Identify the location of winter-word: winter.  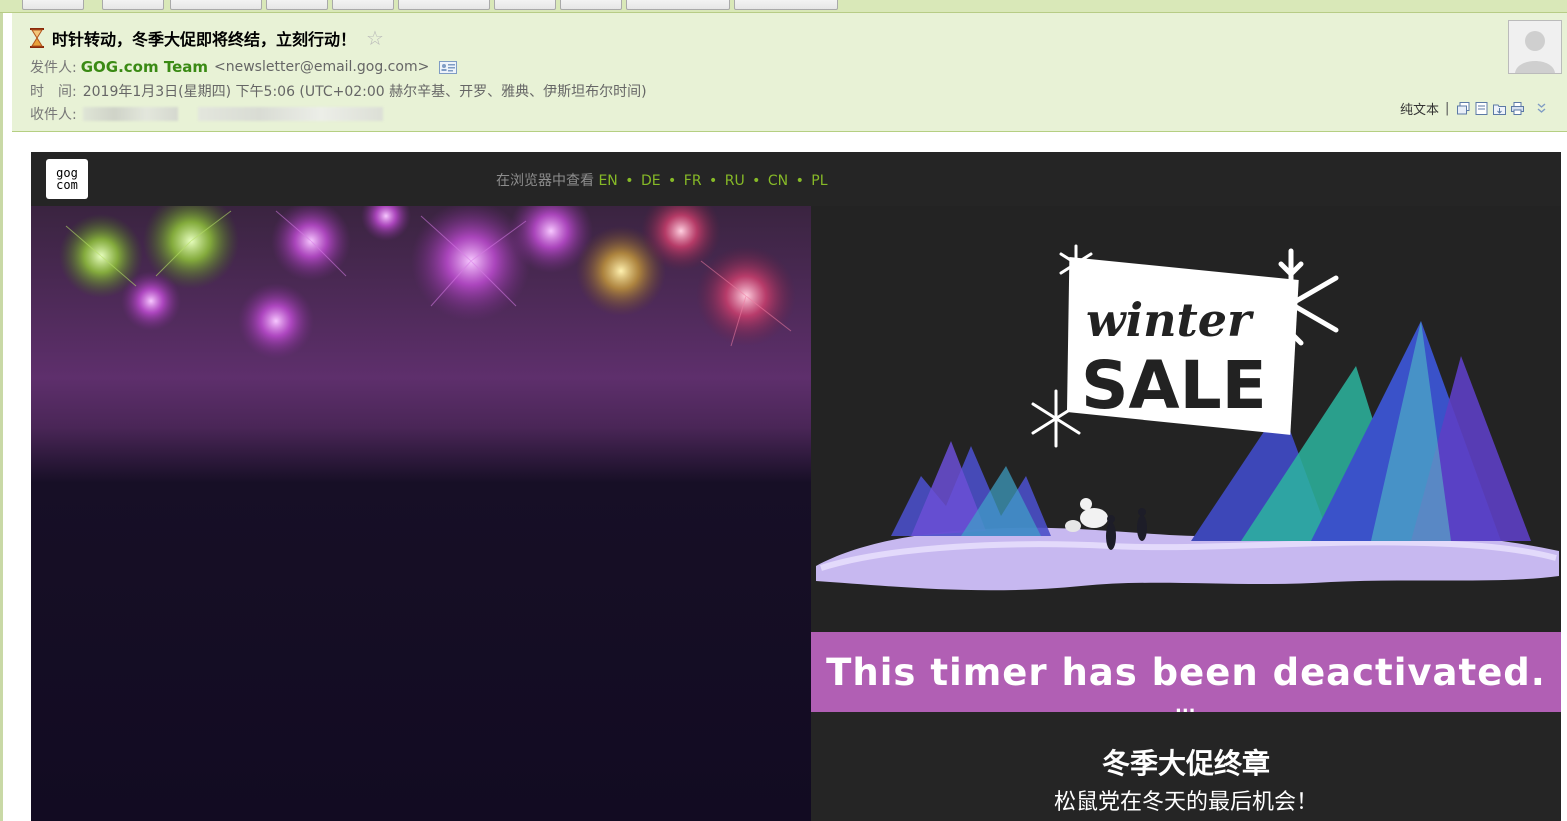
(1170, 320).